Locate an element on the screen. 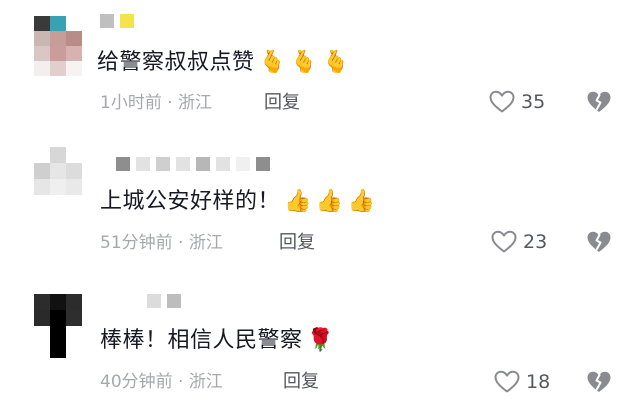 Image resolution: width=640 pixels, height=419 pixels. like-count: 18 is located at coordinates (538, 382).